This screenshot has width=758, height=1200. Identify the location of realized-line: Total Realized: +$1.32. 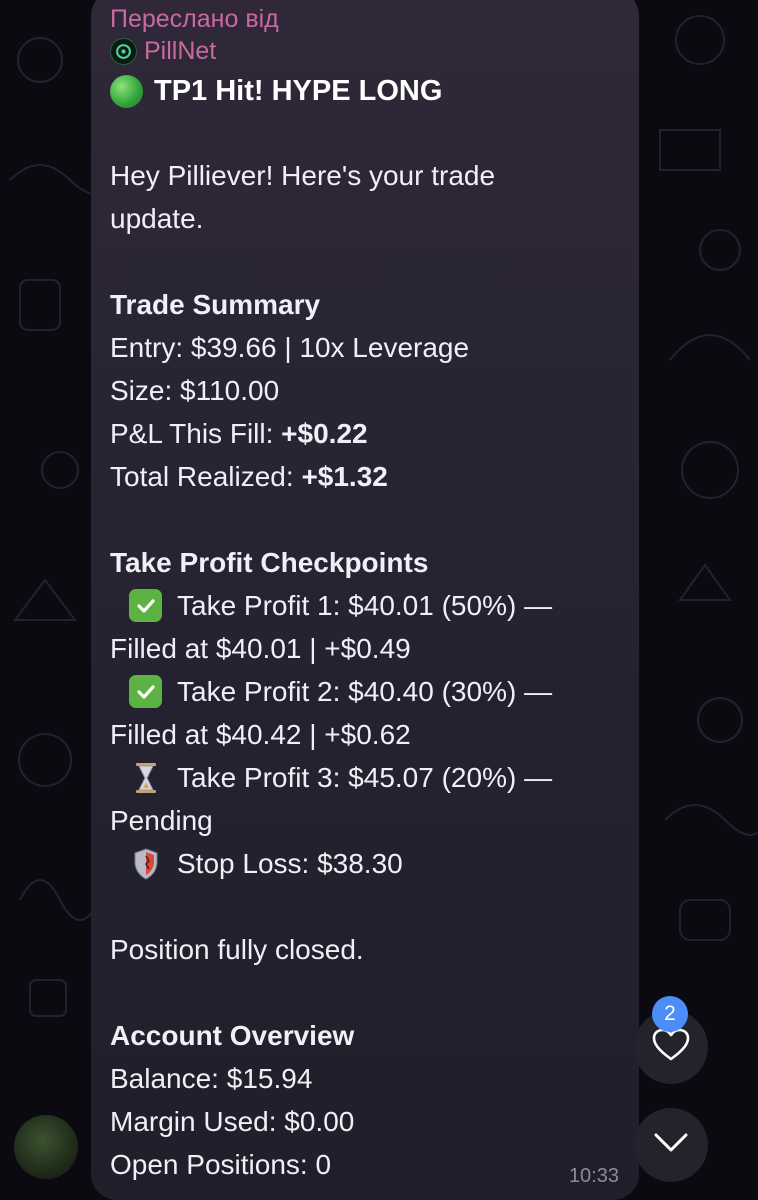
(370, 476).